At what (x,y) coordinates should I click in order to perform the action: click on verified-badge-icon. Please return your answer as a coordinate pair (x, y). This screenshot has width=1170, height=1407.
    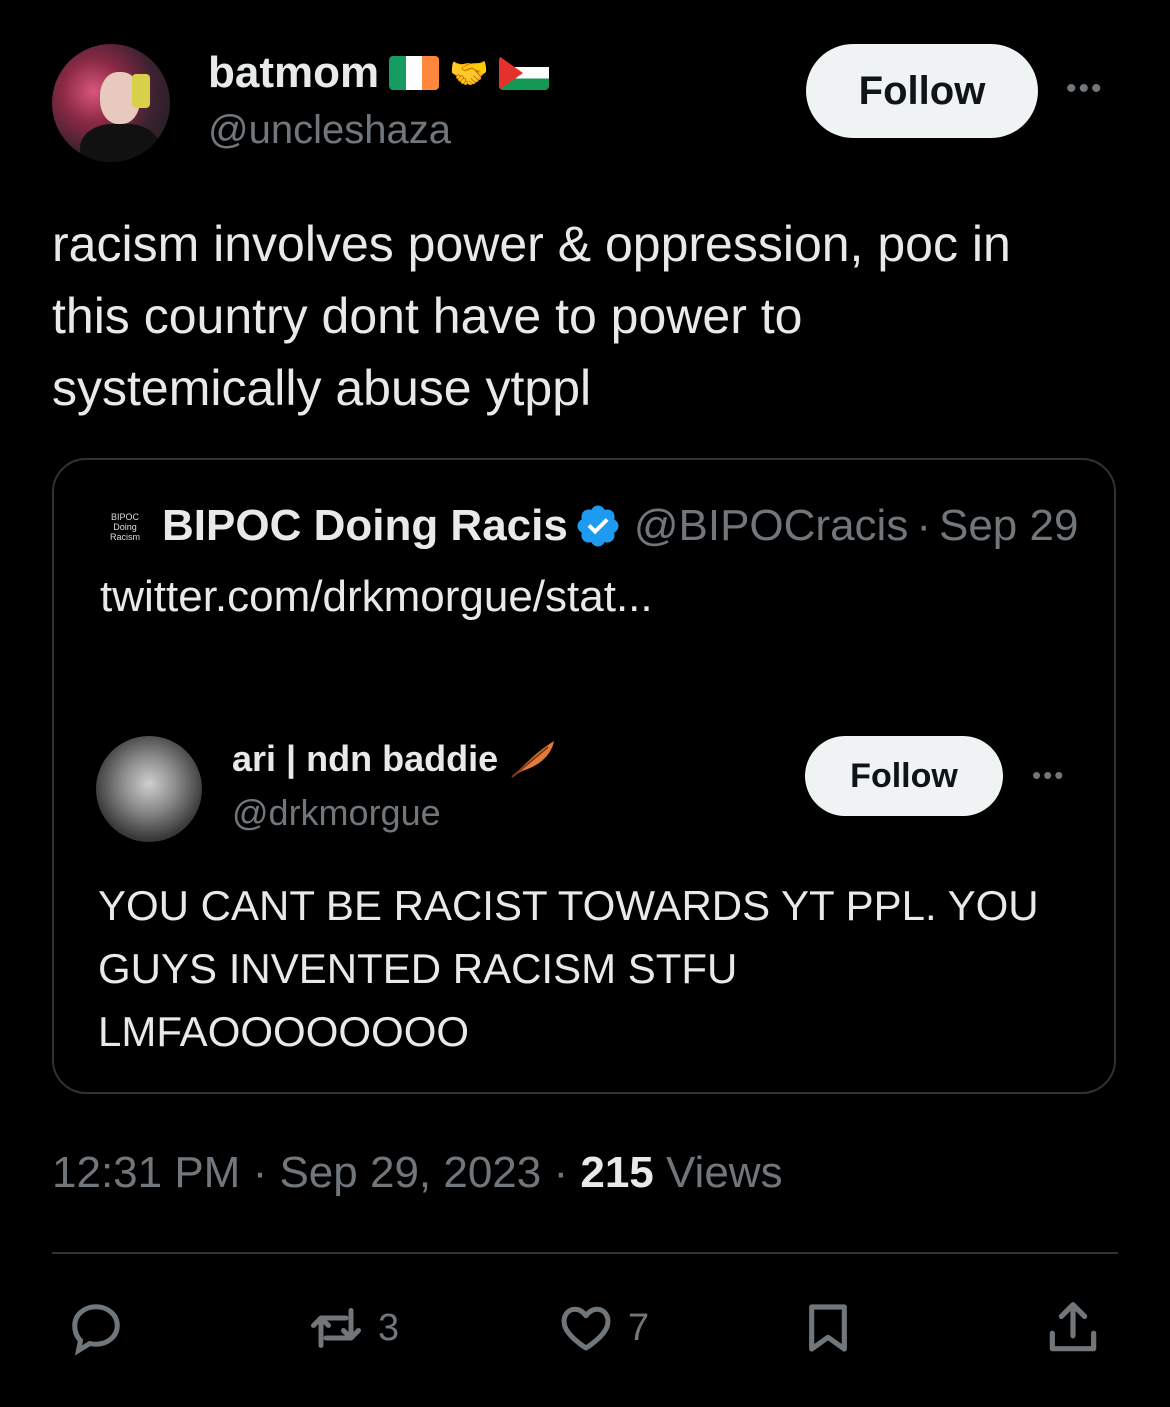
    Looking at the image, I should click on (598, 526).